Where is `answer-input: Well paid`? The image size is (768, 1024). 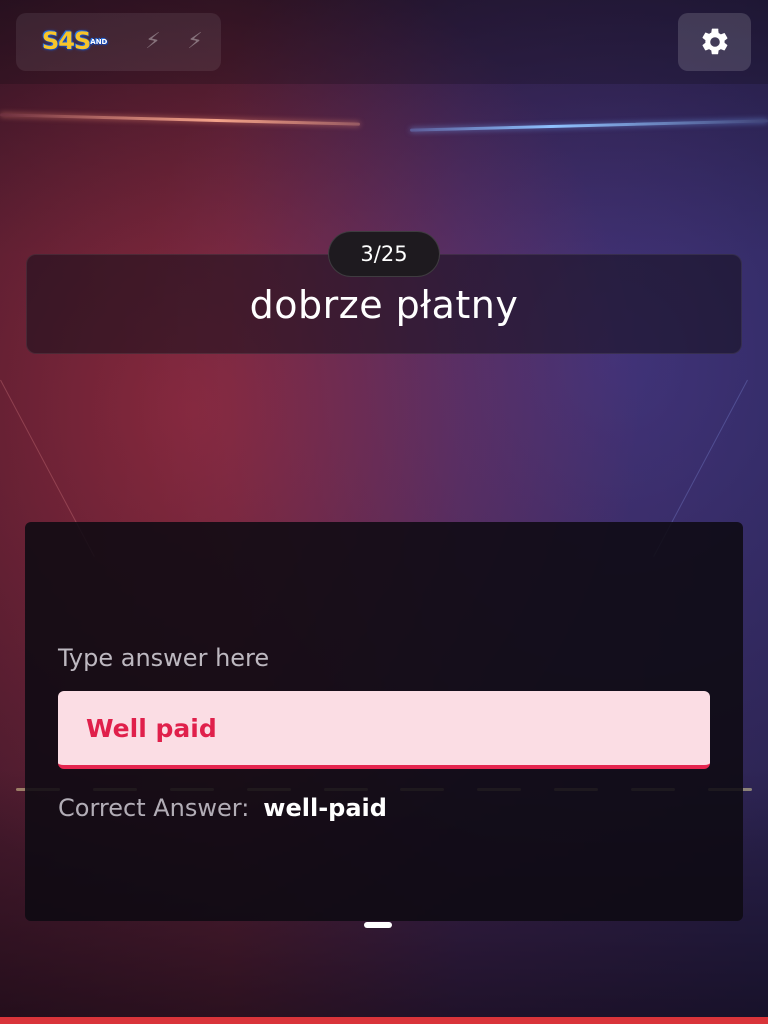 answer-input: Well paid is located at coordinates (384, 730).